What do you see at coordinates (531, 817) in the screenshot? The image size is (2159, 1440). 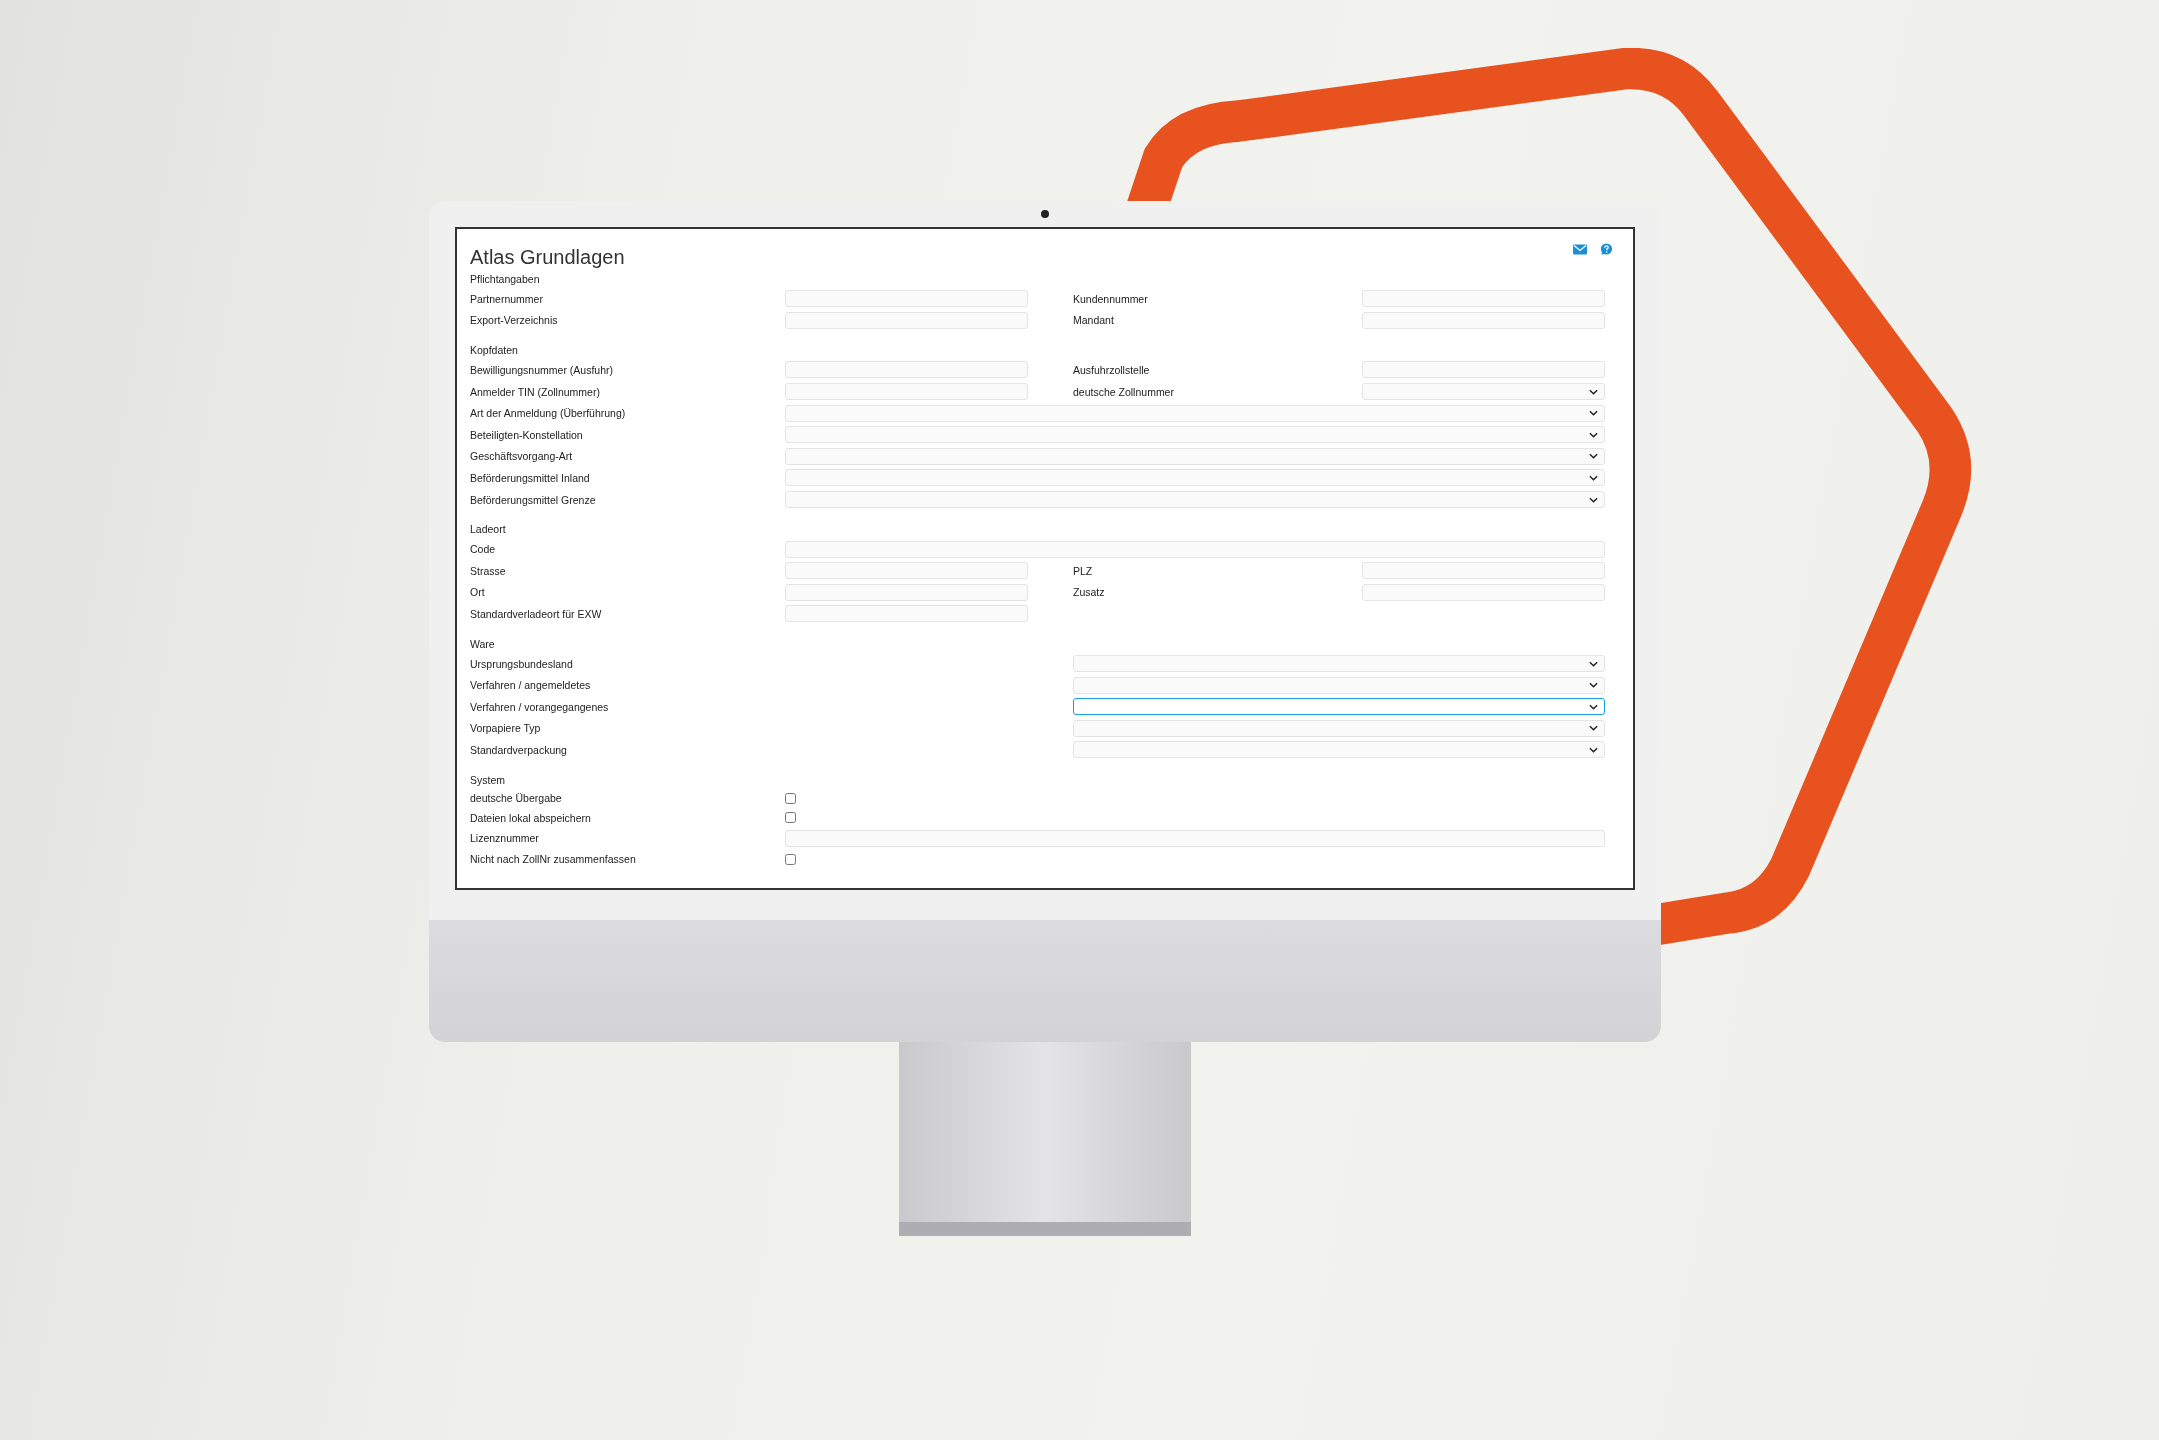 I see `field-label: Dateien lokal abspeichern` at bounding box center [531, 817].